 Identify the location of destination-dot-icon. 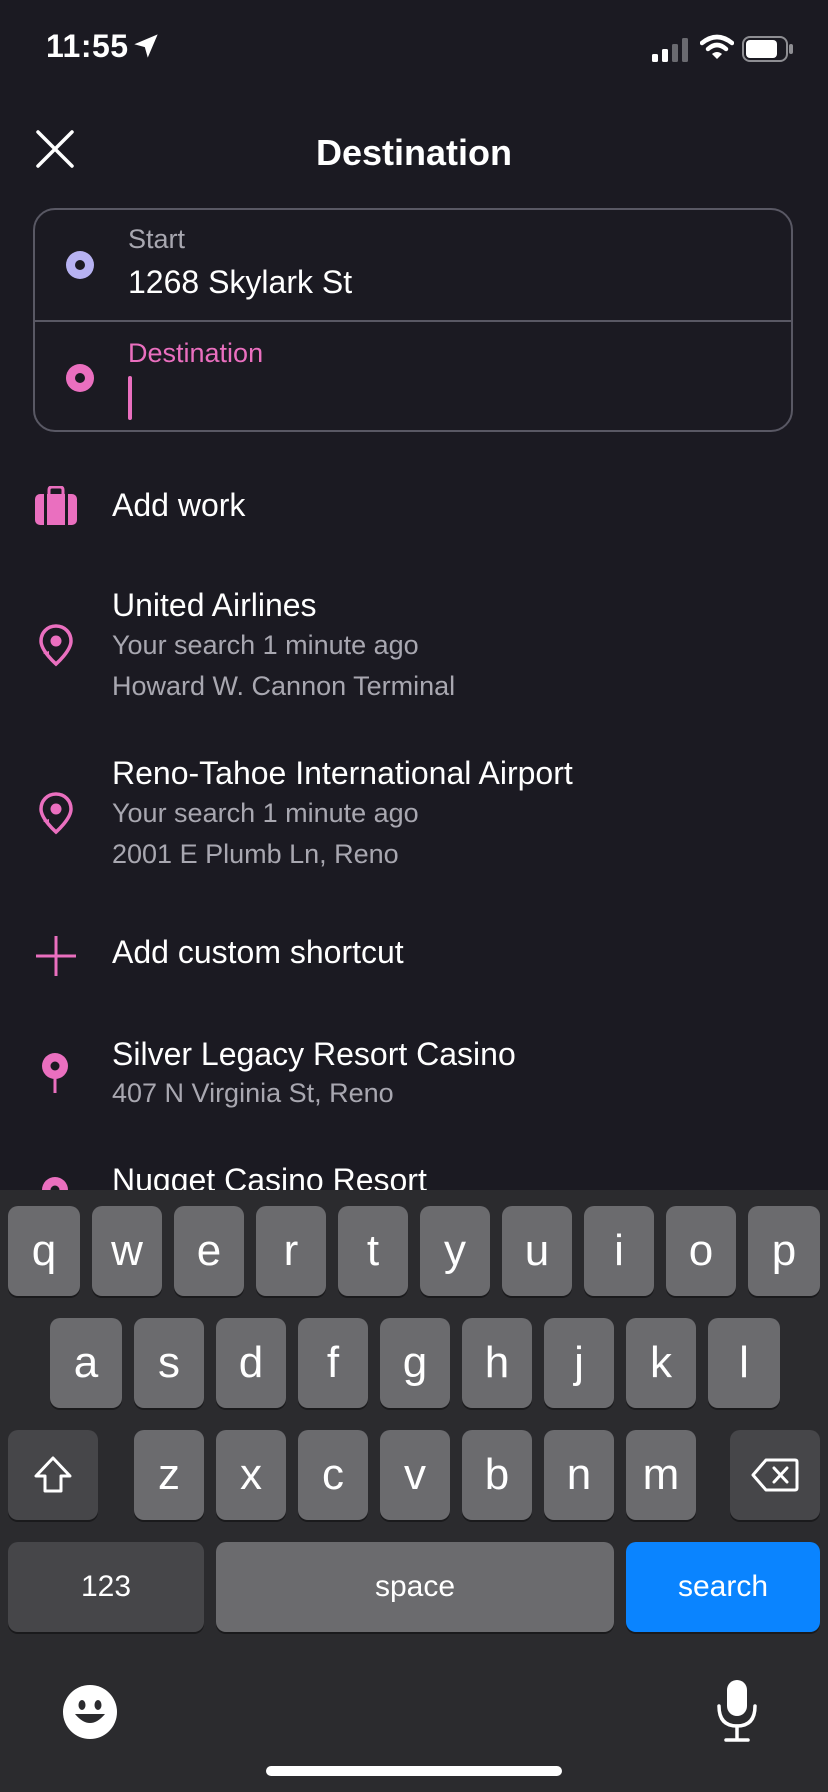
(80, 378).